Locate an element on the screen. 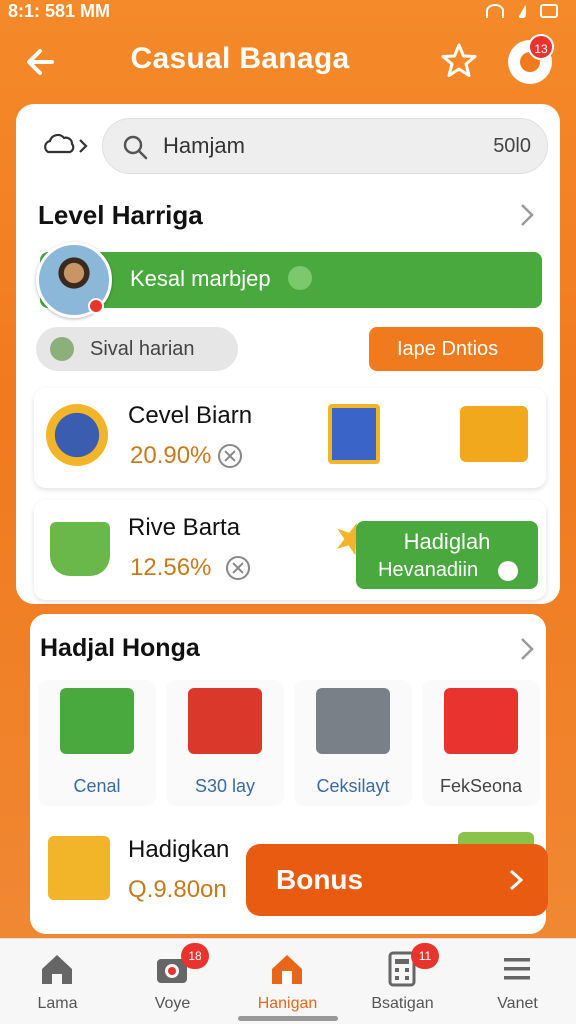 The height and width of the screenshot is (1024, 576). arrow-circle-icon is located at coordinates (508, 571).